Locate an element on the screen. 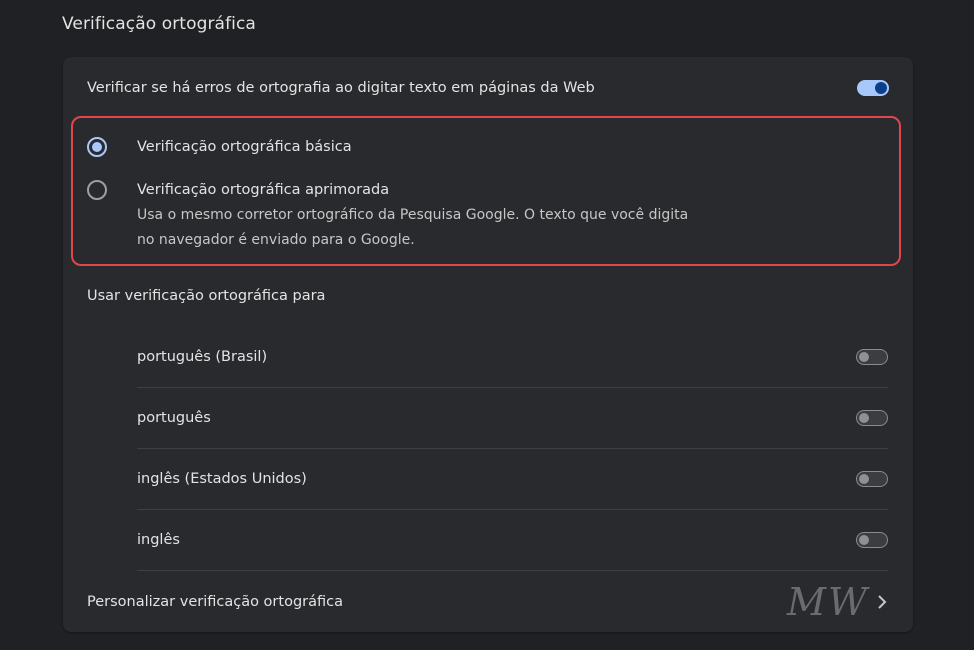  radio-basic-row: Verificação ortográfica básica is located at coordinates (219, 147).